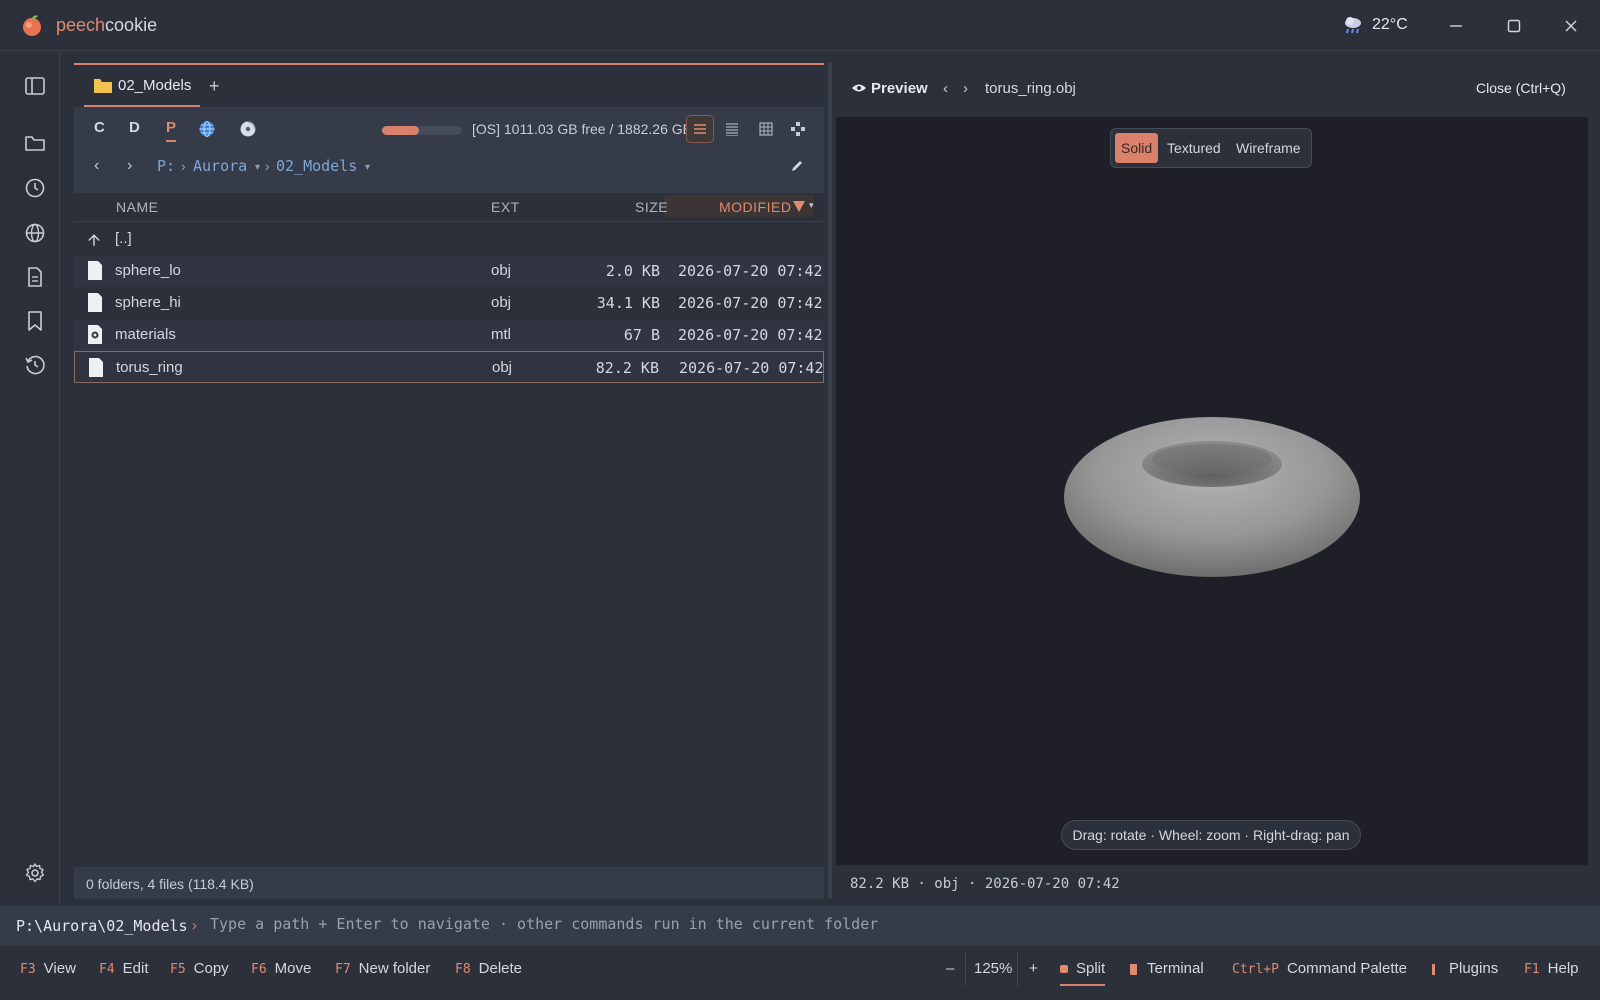 The width and height of the screenshot is (1600, 1000). What do you see at coordinates (1083, 973) in the screenshot?
I see `split-button: Split` at bounding box center [1083, 973].